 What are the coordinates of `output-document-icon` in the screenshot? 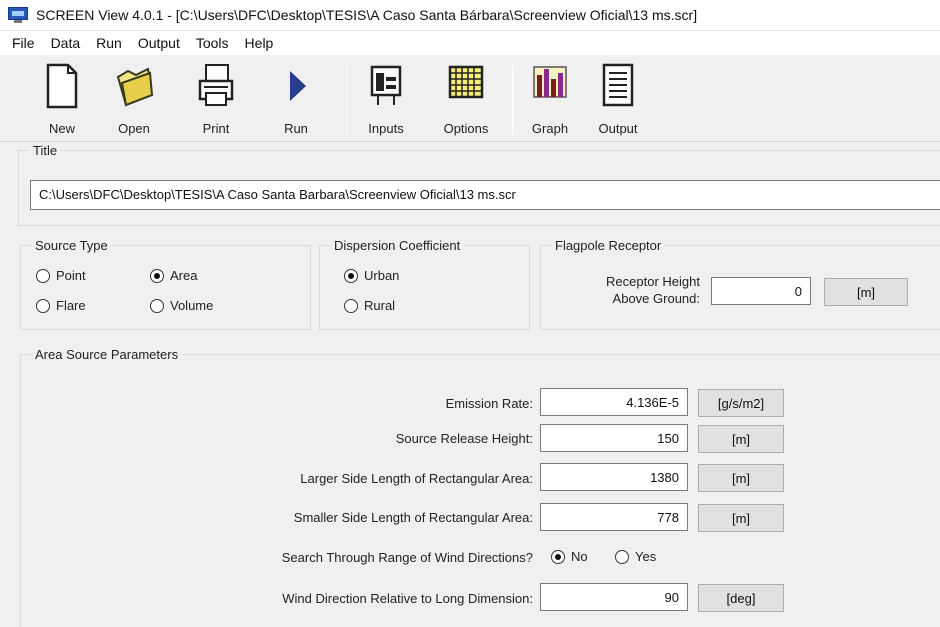 It's located at (618, 85).